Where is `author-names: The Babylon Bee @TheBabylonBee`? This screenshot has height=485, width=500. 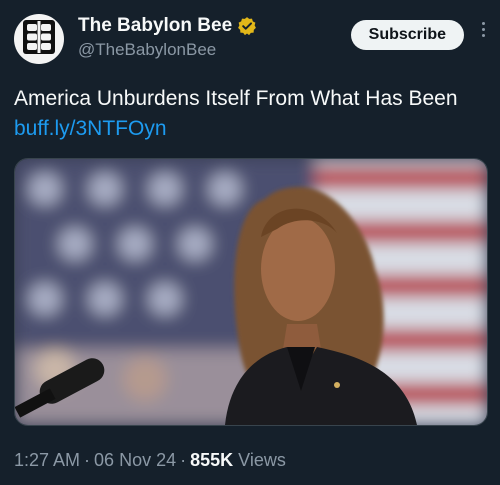
author-names: The Babylon Bee @TheBabylonBee is located at coordinates (214, 38).